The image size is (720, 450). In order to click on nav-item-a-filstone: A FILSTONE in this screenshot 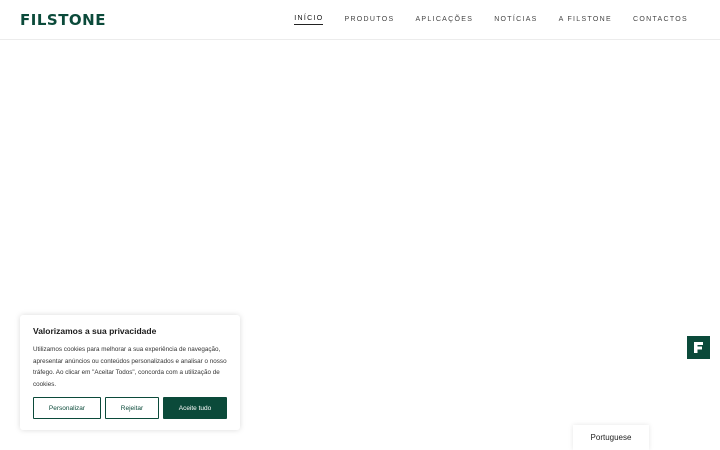, I will do `click(585, 20)`.